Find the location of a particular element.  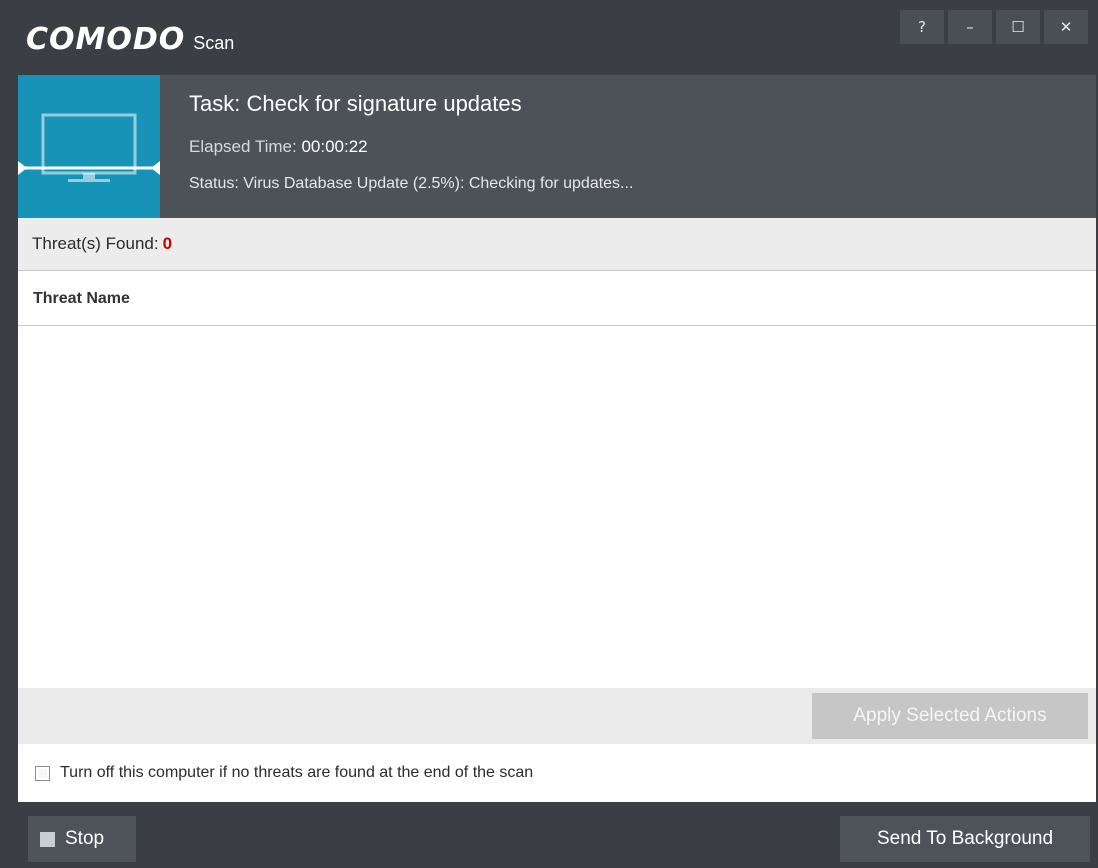

monitor-tile is located at coordinates (89, 146).